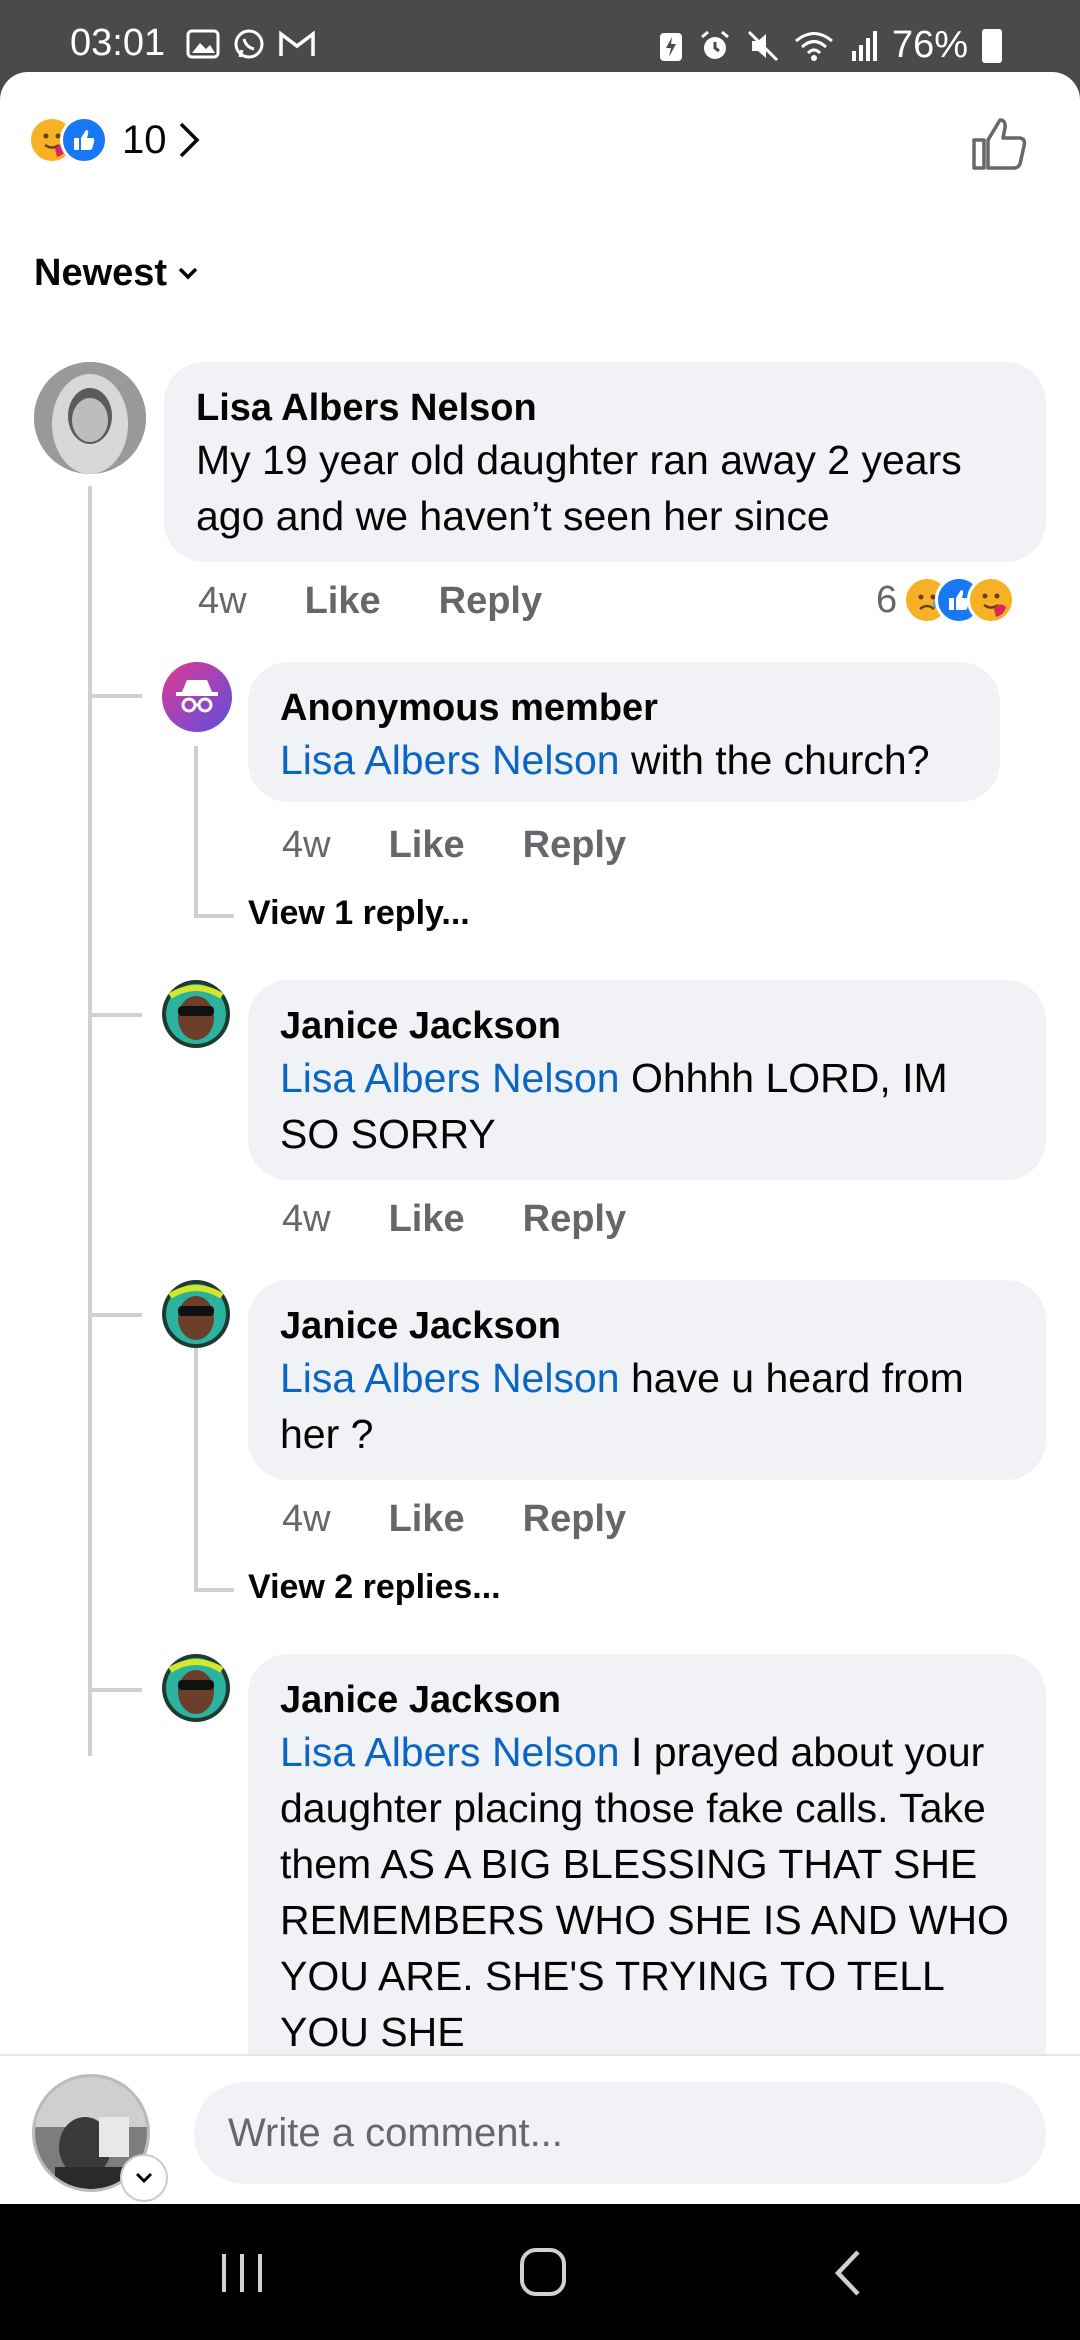 The height and width of the screenshot is (2340, 1080). What do you see at coordinates (203, 44) in the screenshot?
I see `gallery-icon` at bounding box center [203, 44].